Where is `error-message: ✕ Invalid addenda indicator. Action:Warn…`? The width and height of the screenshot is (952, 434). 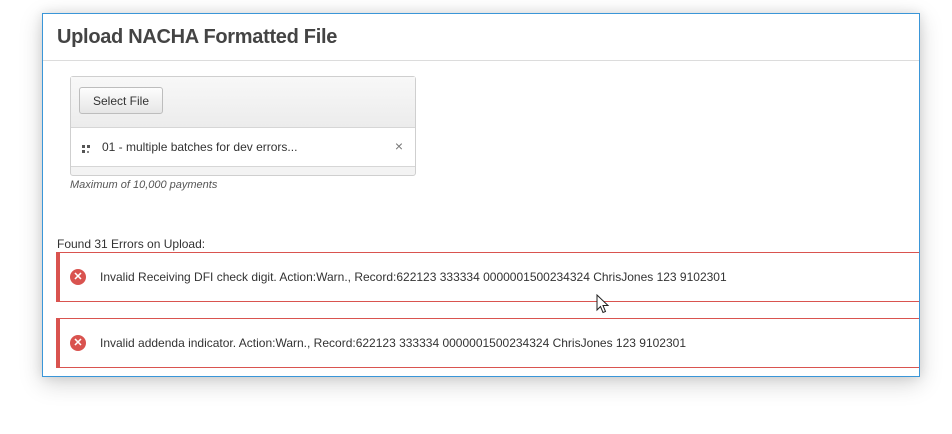
error-message: ✕ Invalid addenda indicator. Action:Warn… is located at coordinates (487, 343).